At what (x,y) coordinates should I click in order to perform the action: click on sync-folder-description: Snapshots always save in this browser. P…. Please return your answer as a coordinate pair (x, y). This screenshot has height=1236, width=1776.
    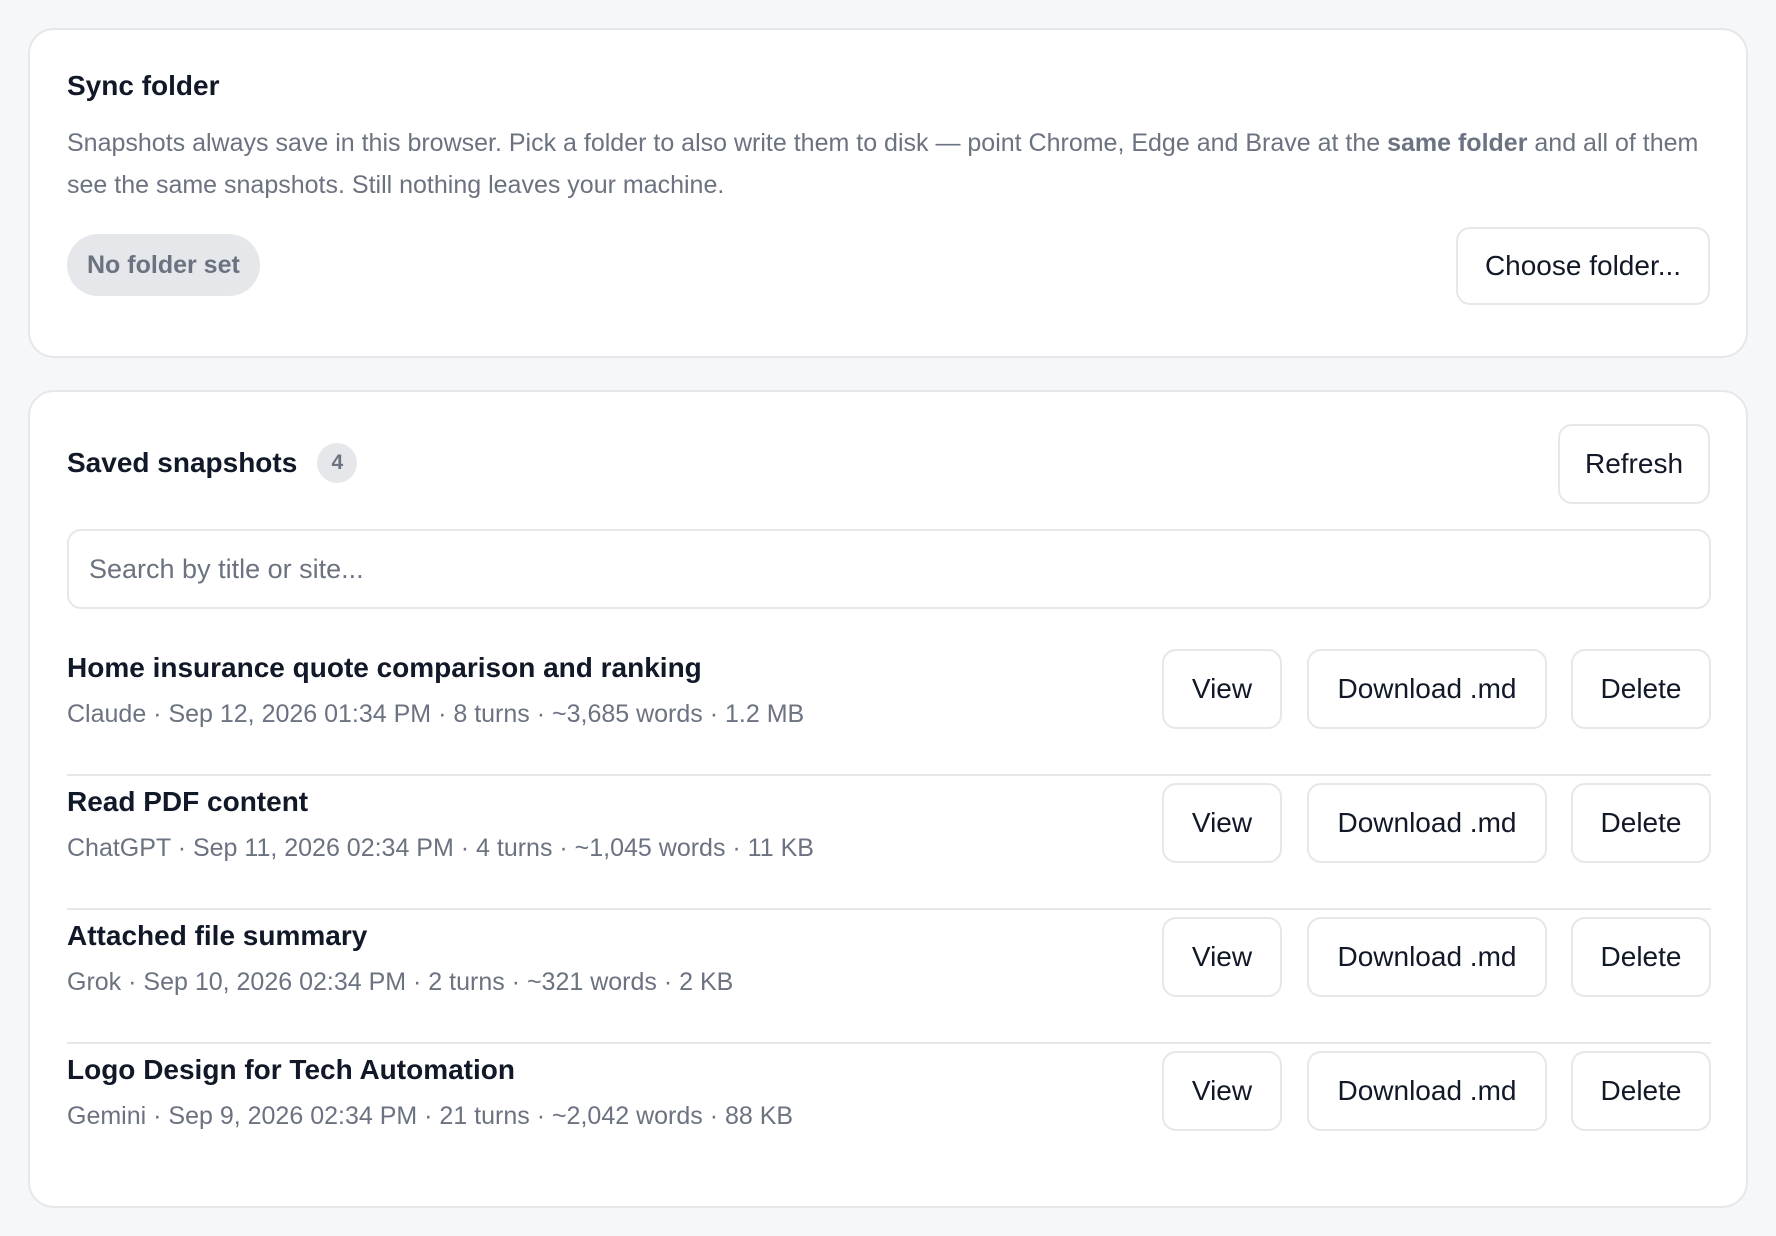
    Looking at the image, I should click on (892, 164).